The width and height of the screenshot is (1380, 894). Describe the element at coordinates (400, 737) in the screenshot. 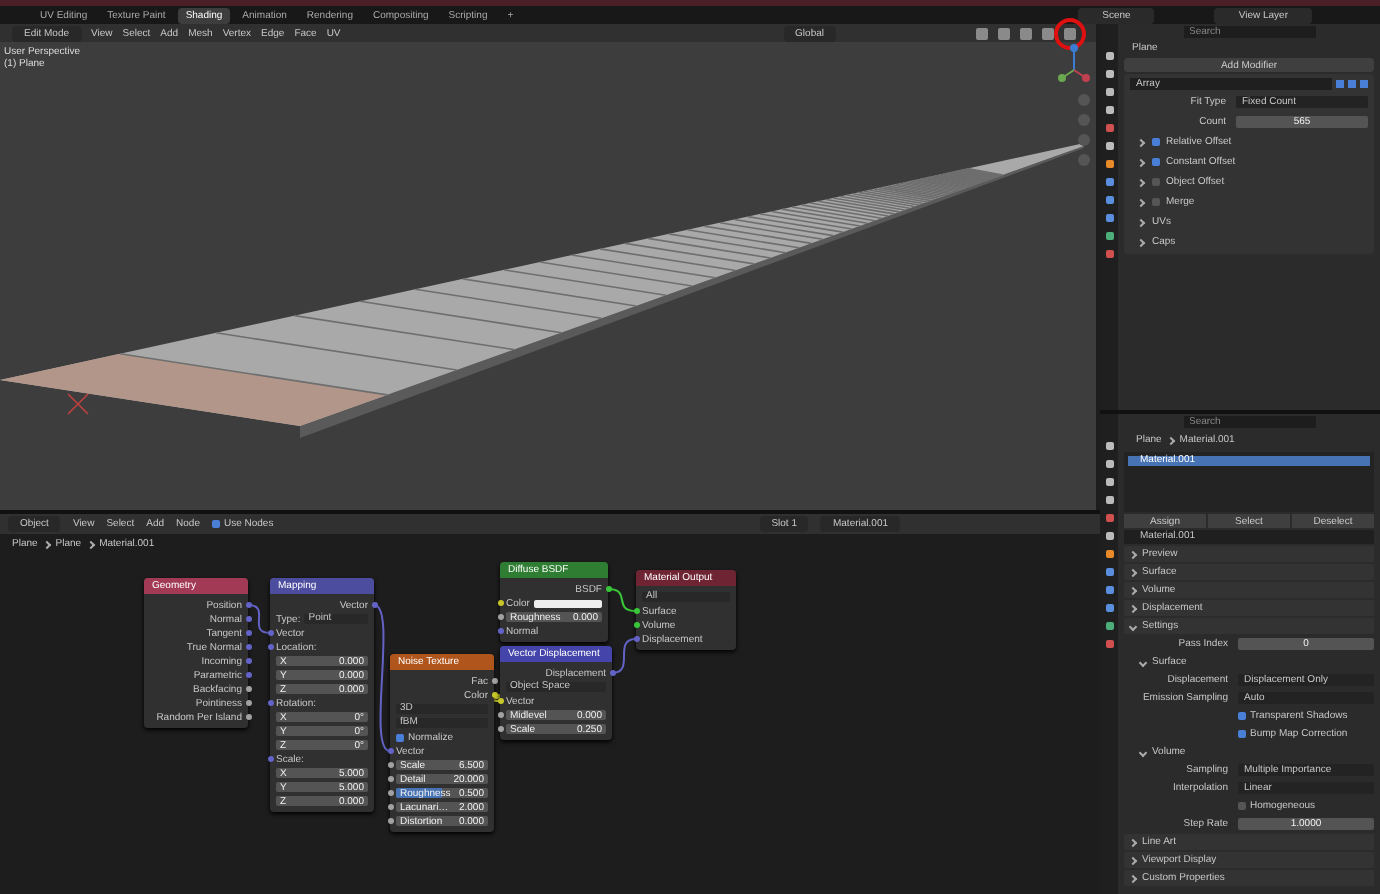

I see `node-checkbox` at that location.